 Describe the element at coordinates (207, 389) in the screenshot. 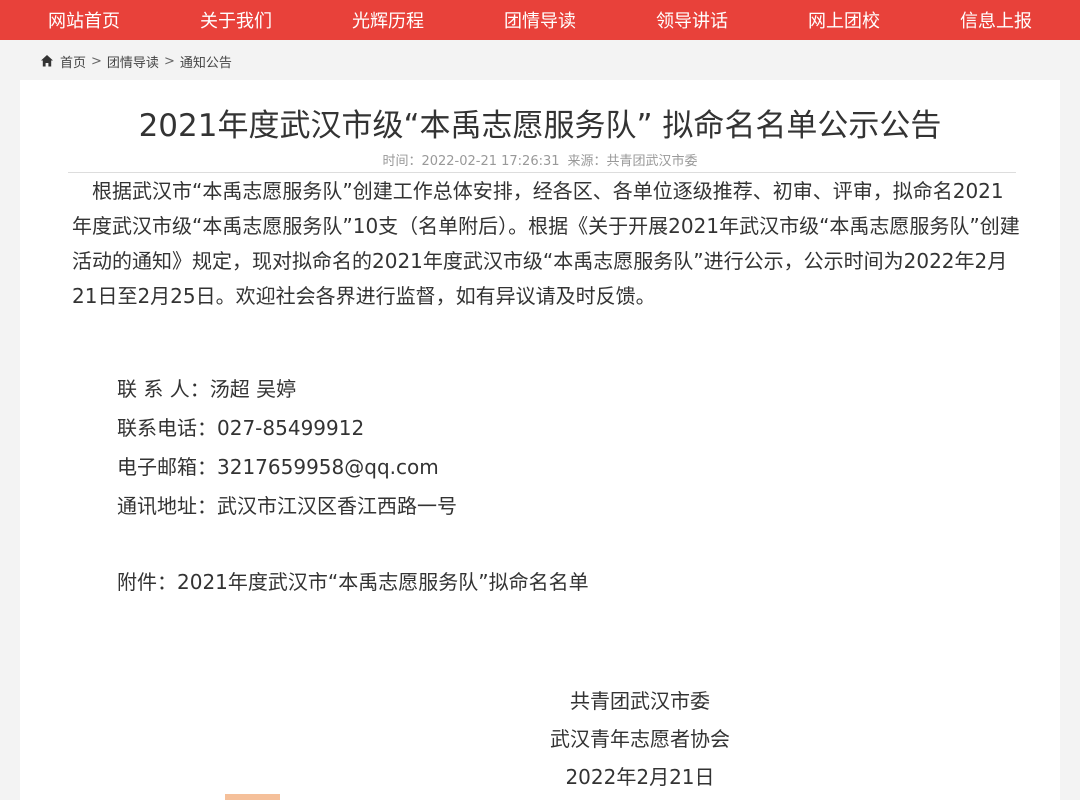

I see `contact-person: 联 系 人：汤超 吴婷` at that location.